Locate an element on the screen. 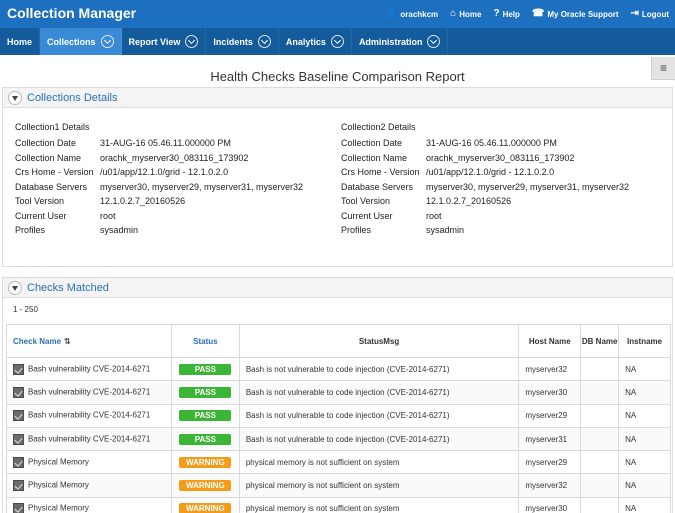 This screenshot has height=513, width=675. top-link-label: My Oracle Support is located at coordinates (583, 14).